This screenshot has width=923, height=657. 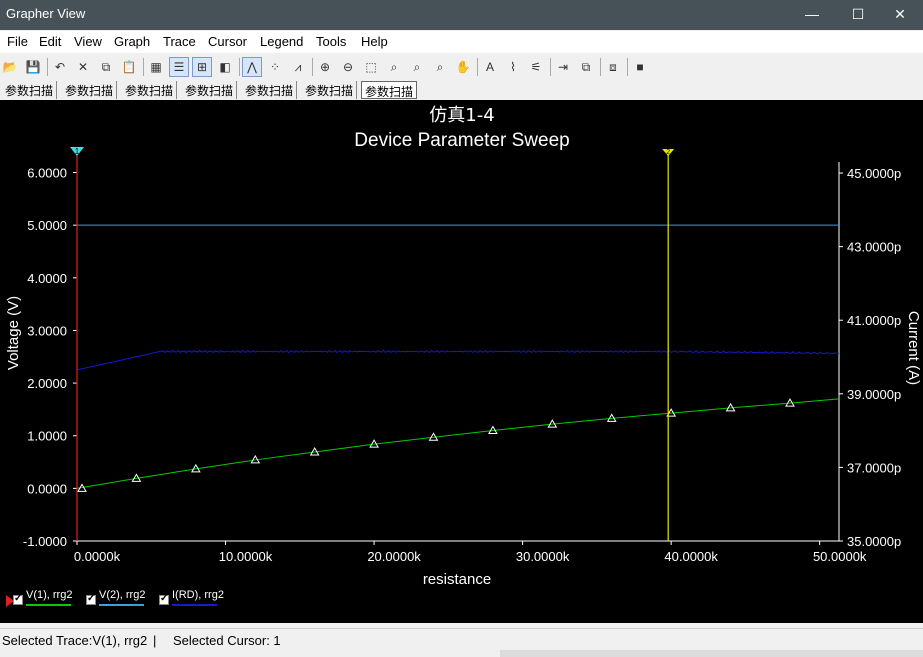 What do you see at coordinates (210, 90) in the screenshot?
I see `tab-sweep-4: 参数扫描` at bounding box center [210, 90].